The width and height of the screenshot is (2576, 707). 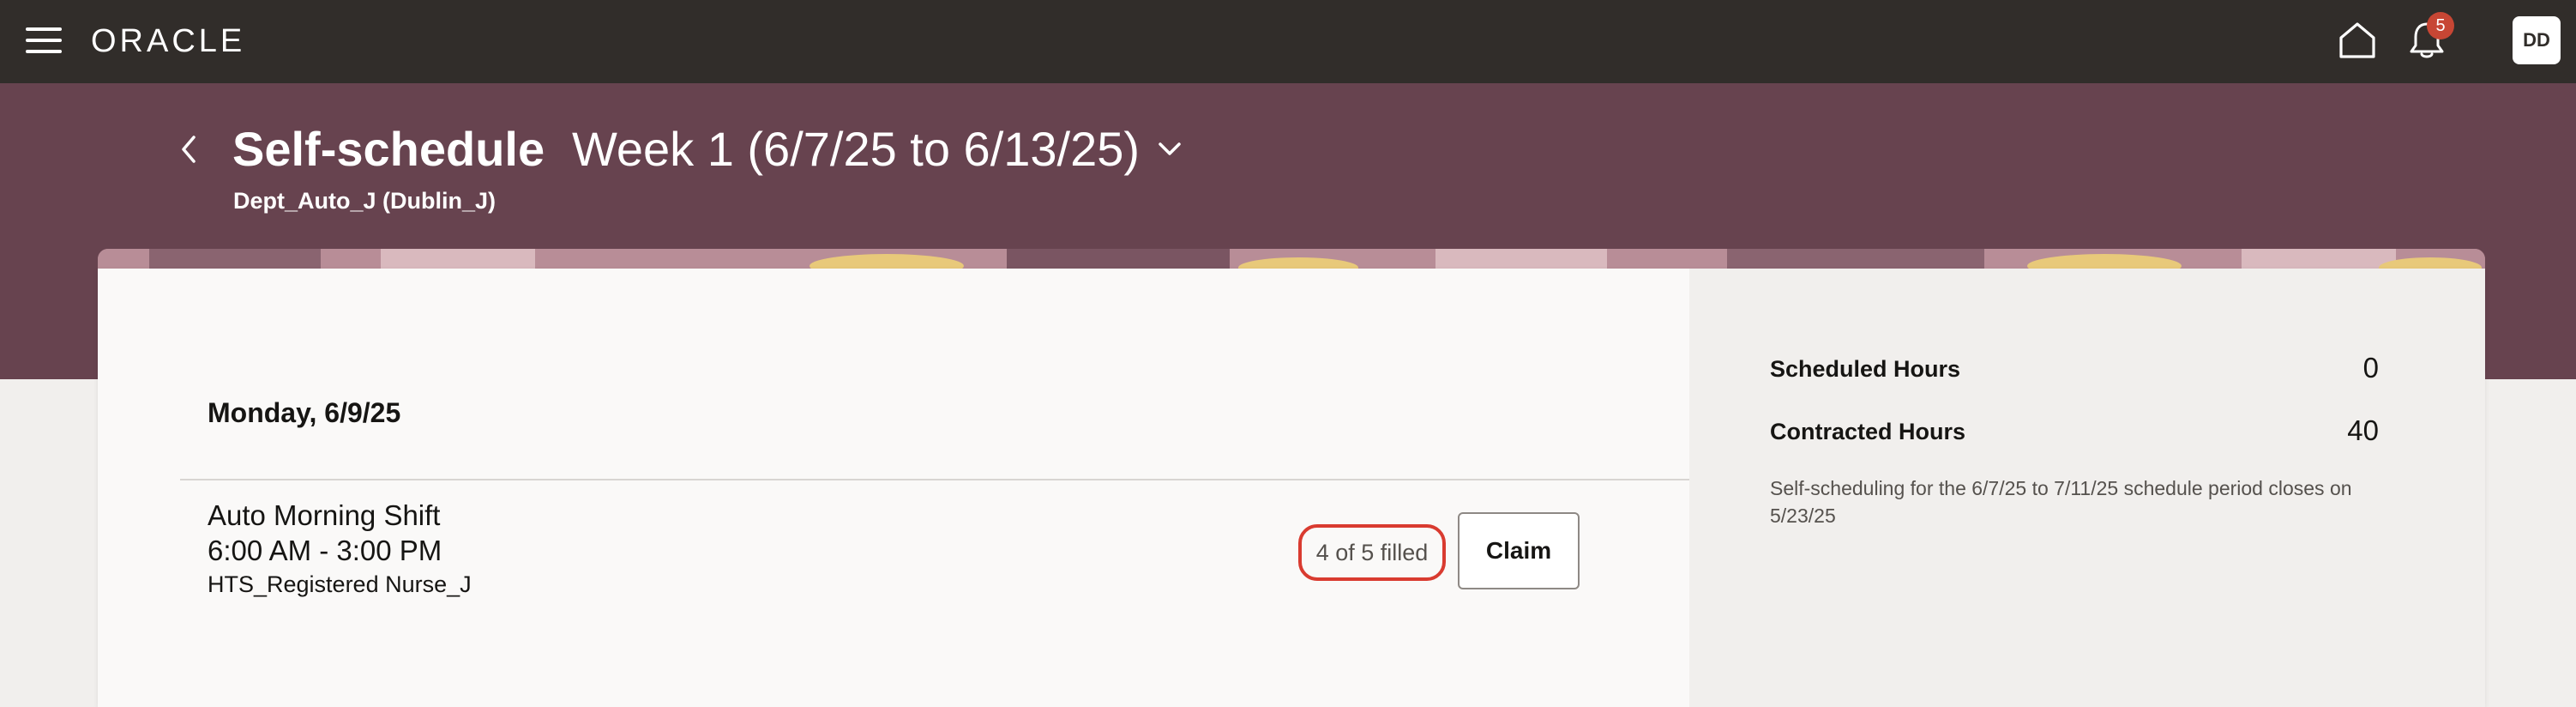 I want to click on contracted-hours-value: 40, so click(x=2363, y=430).